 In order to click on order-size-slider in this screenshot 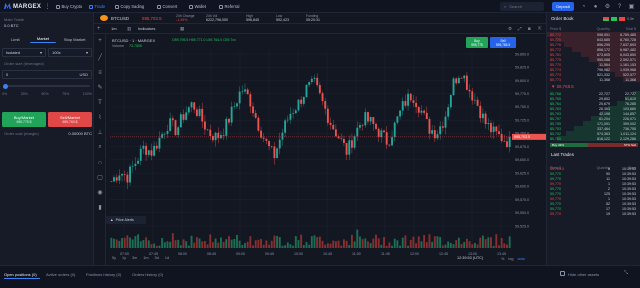, I will do `click(47, 86)`.